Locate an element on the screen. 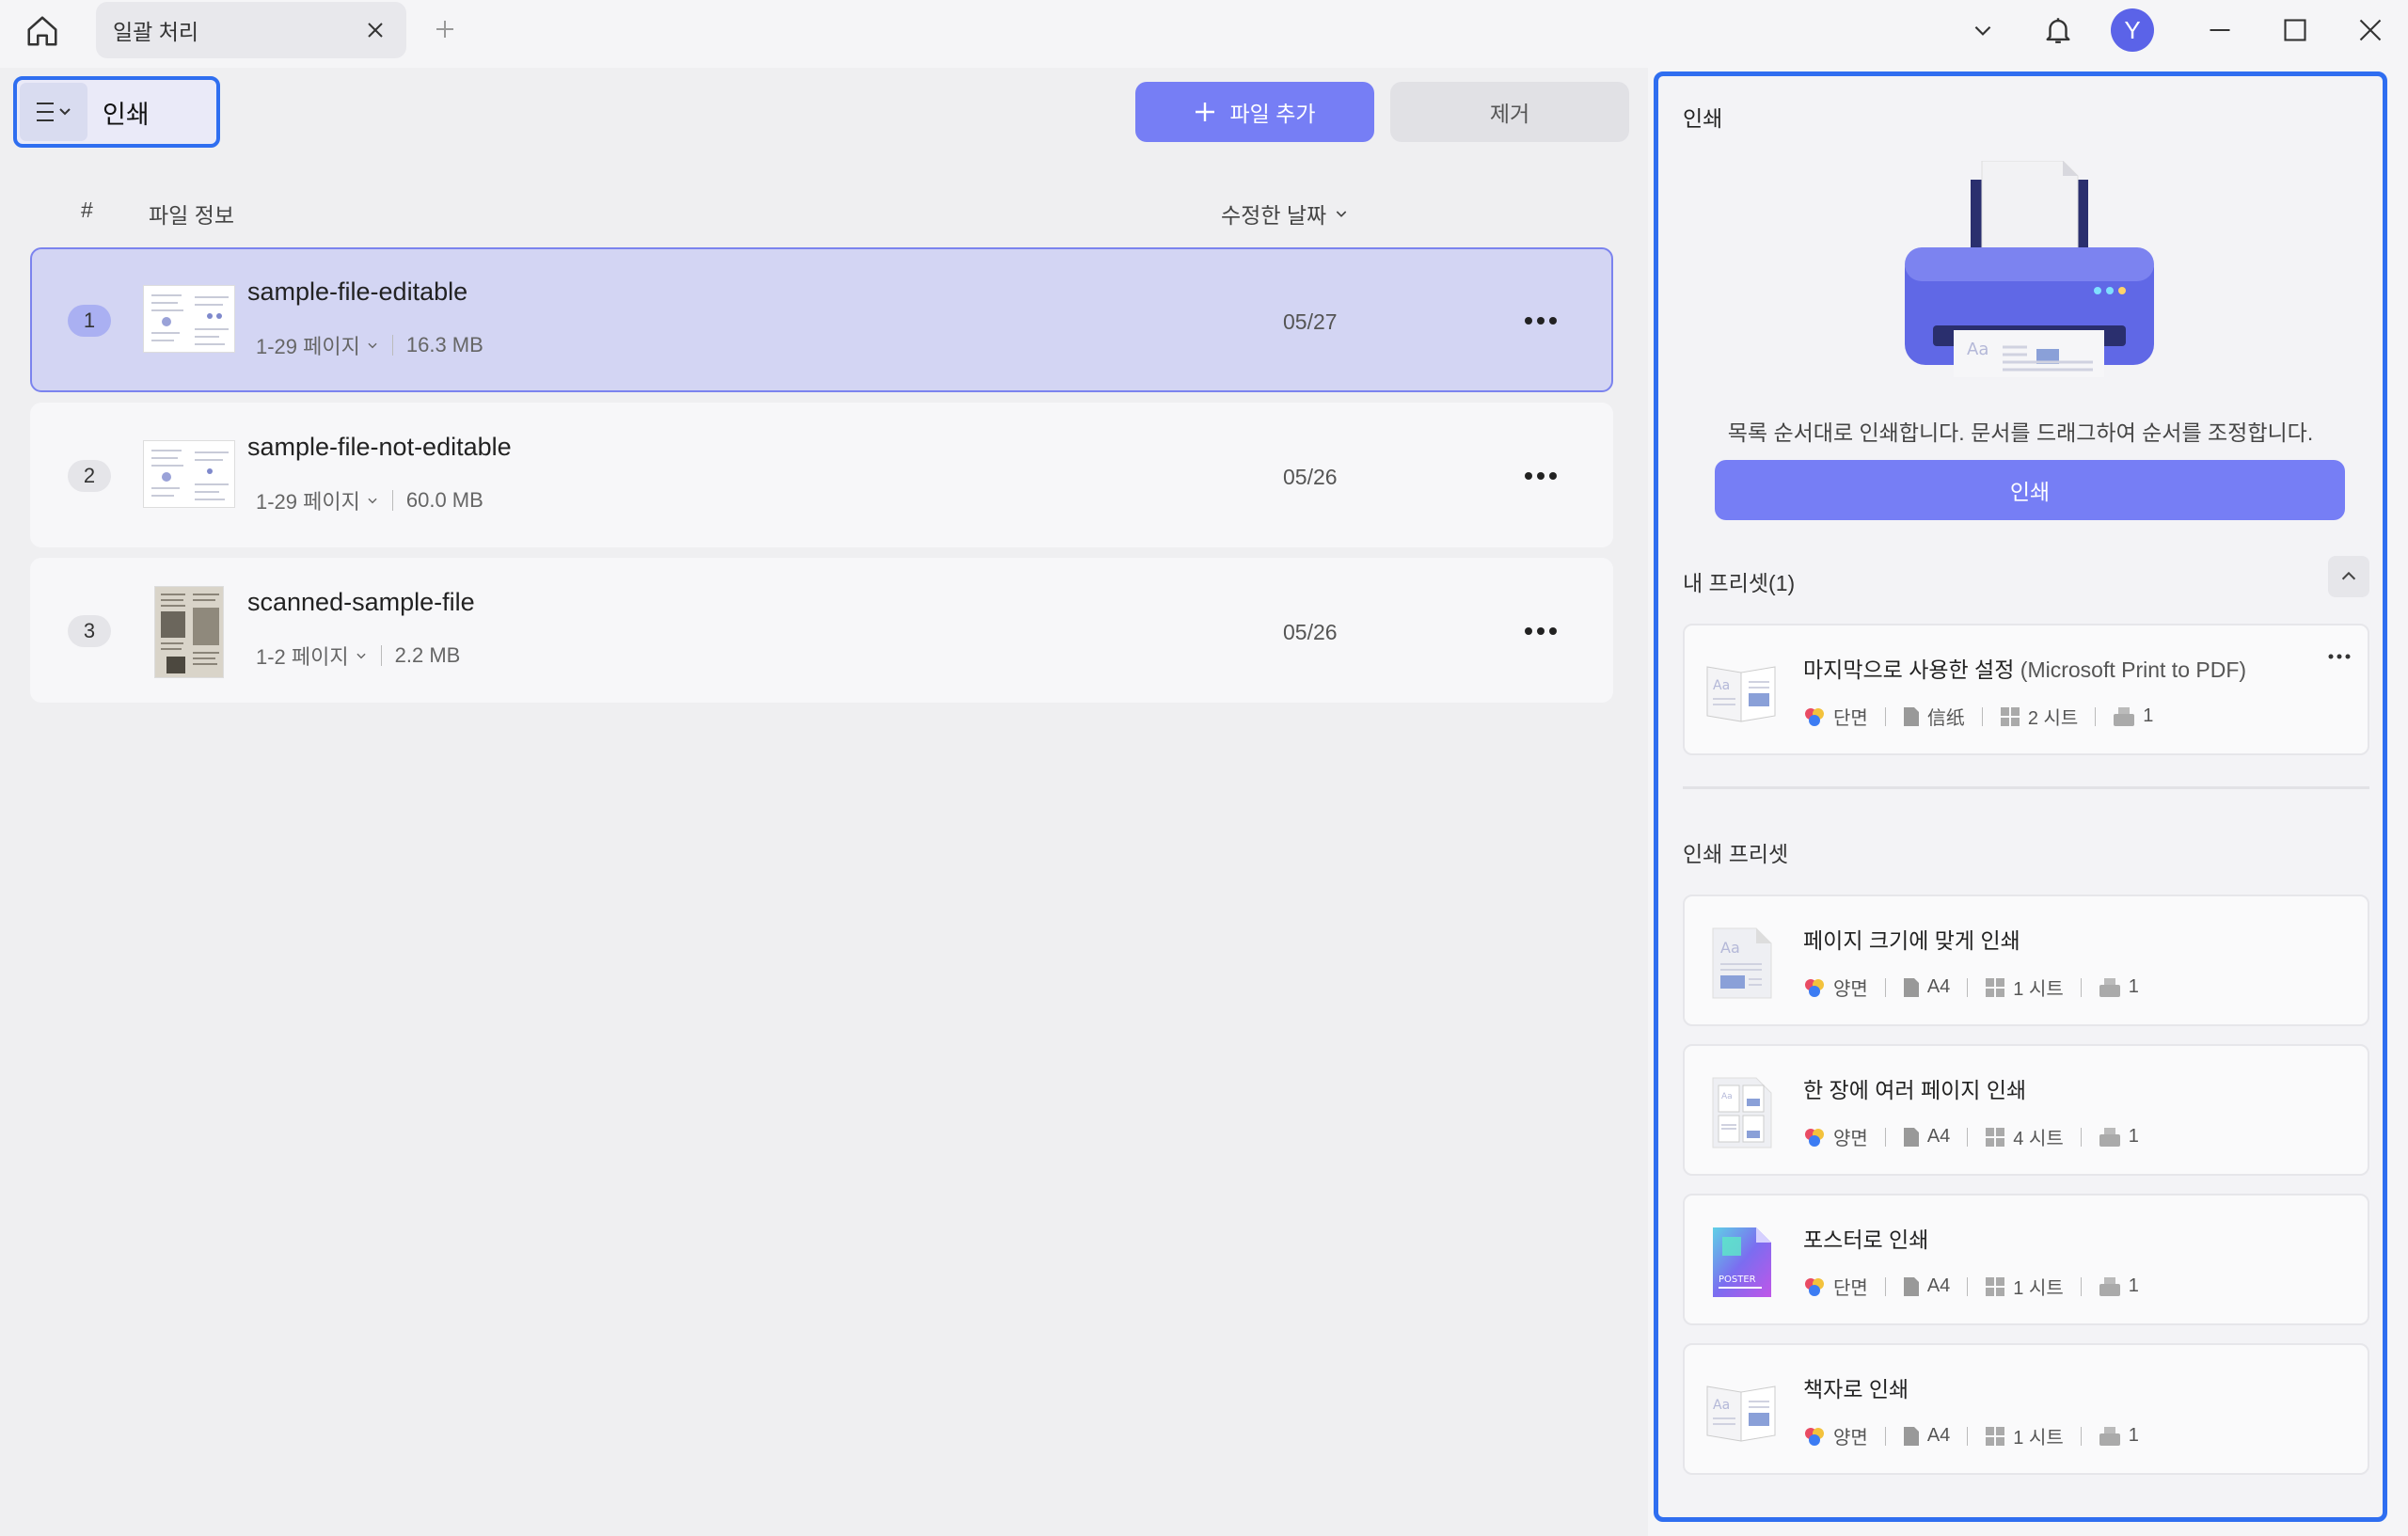 The height and width of the screenshot is (1536, 2408). section-divider is located at coordinates (2026, 788).